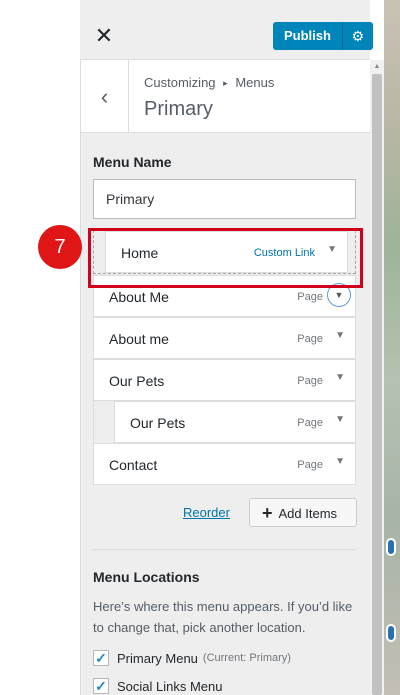 The width and height of the screenshot is (400, 695). I want to click on breadcrumb-child: Menus, so click(255, 82).